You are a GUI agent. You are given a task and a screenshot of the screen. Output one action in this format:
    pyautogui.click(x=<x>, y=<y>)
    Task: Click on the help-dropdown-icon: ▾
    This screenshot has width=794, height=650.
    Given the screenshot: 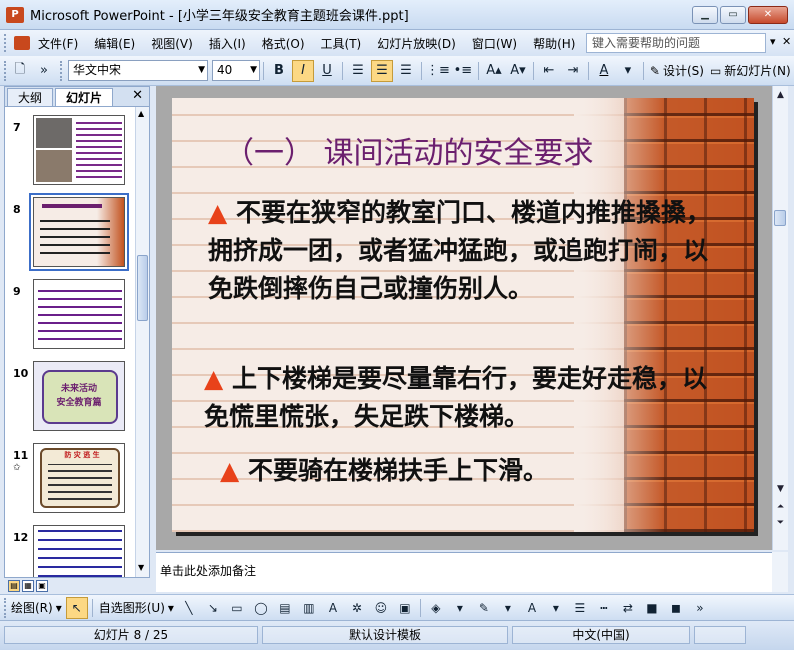 What is the action you would take?
    pyautogui.click(x=773, y=41)
    